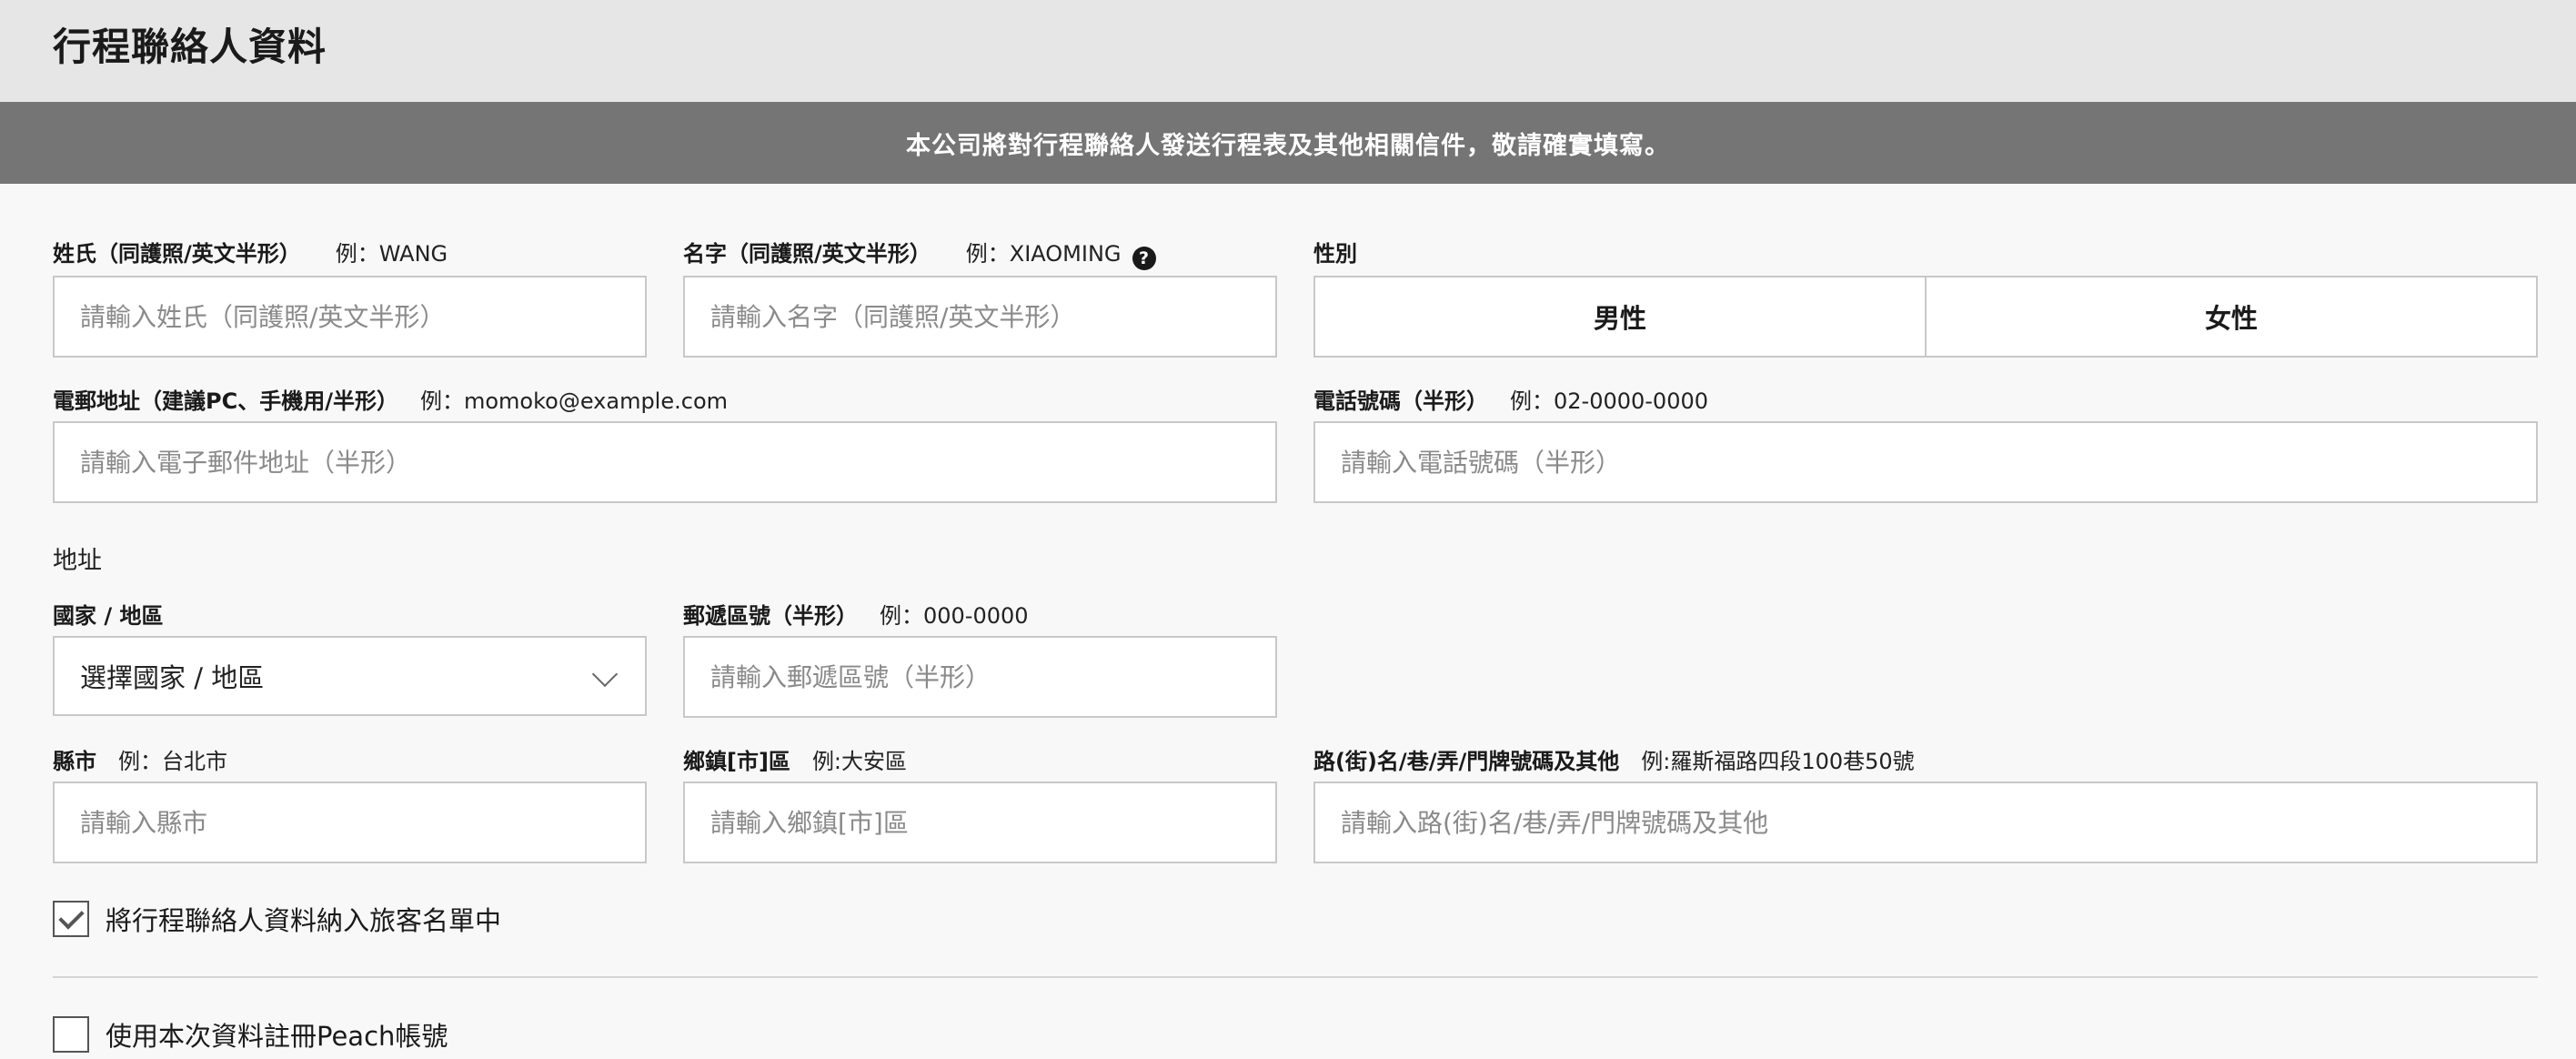 This screenshot has width=2576, height=1059. I want to click on country-label-group: 國家 / 地區, so click(108, 615).